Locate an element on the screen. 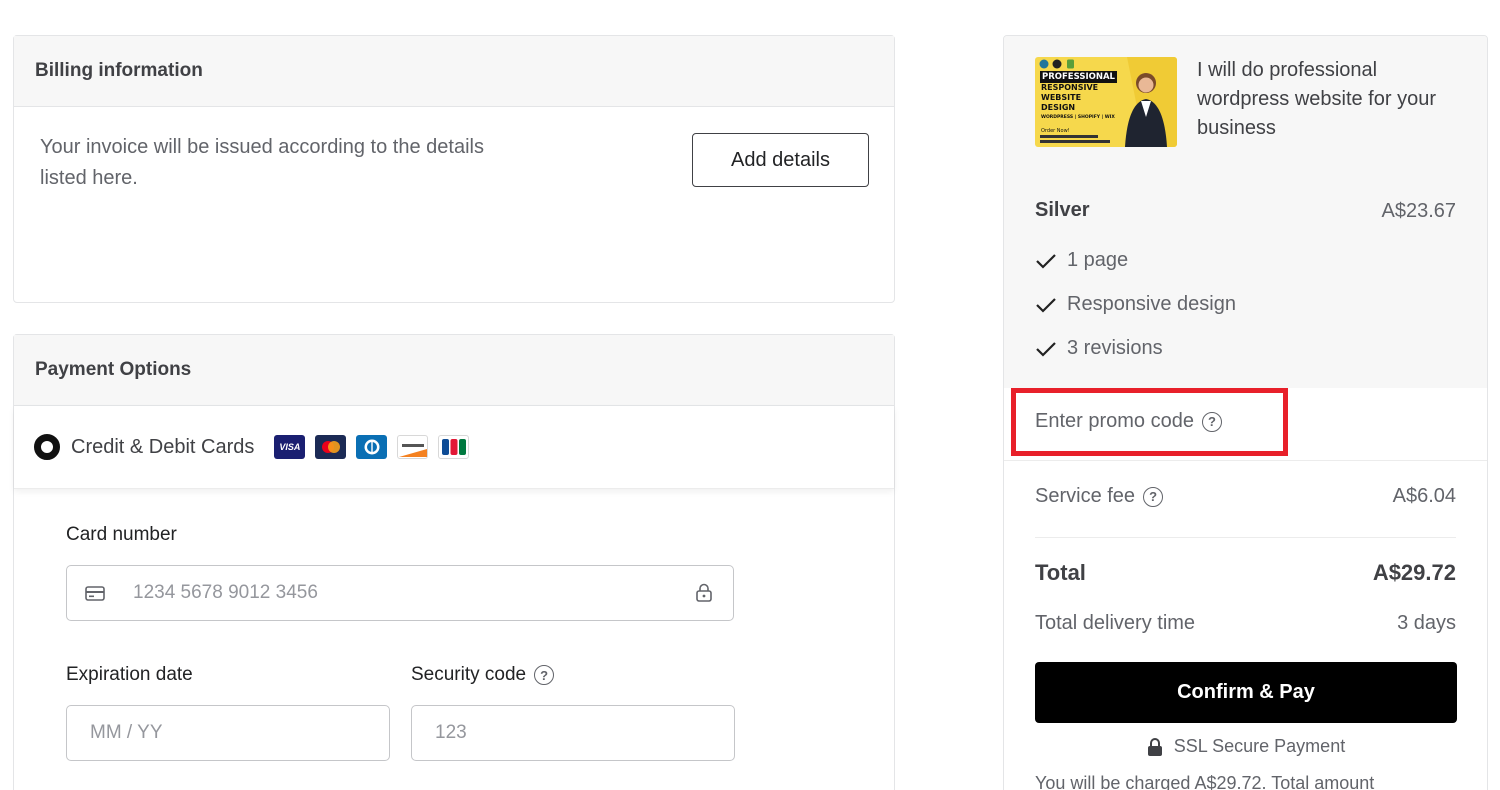 The width and height of the screenshot is (1500, 790). thumbnail-platforms: WORDPRESS | SHOPIFY | WIX is located at coordinates (1078, 117).